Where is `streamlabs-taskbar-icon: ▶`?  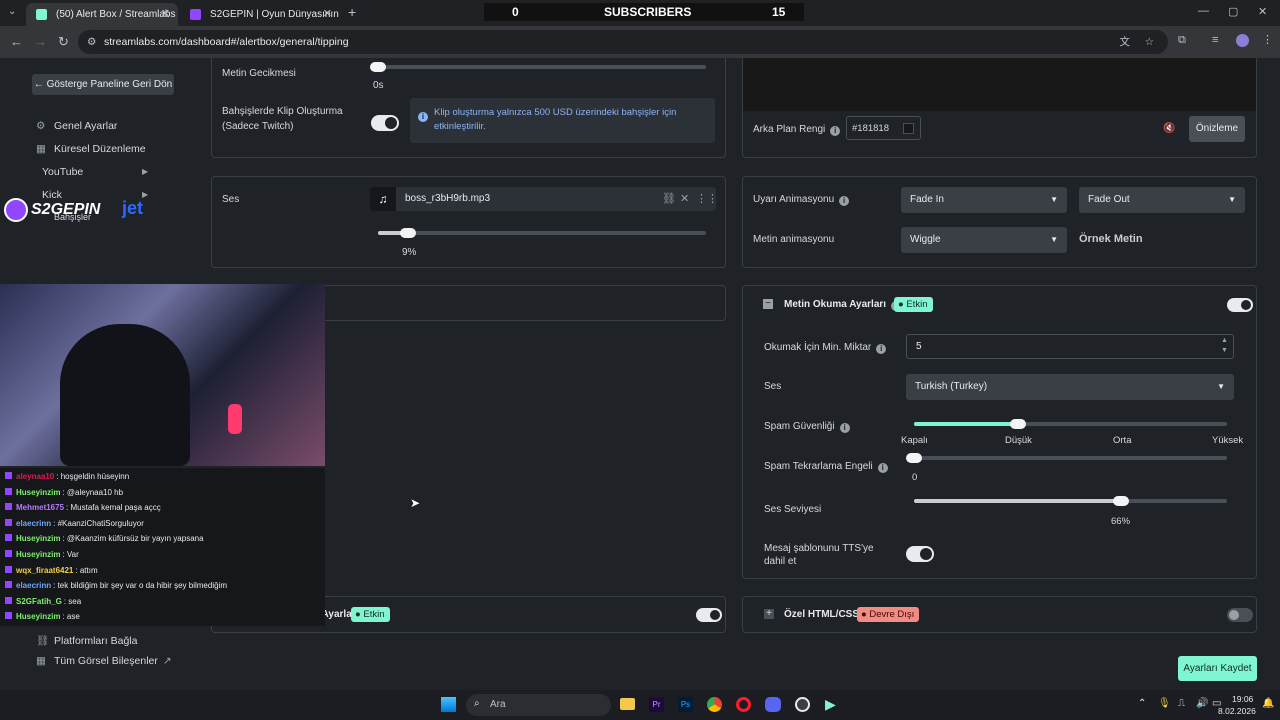
streamlabs-taskbar-icon: ▶ is located at coordinates (830, 704).